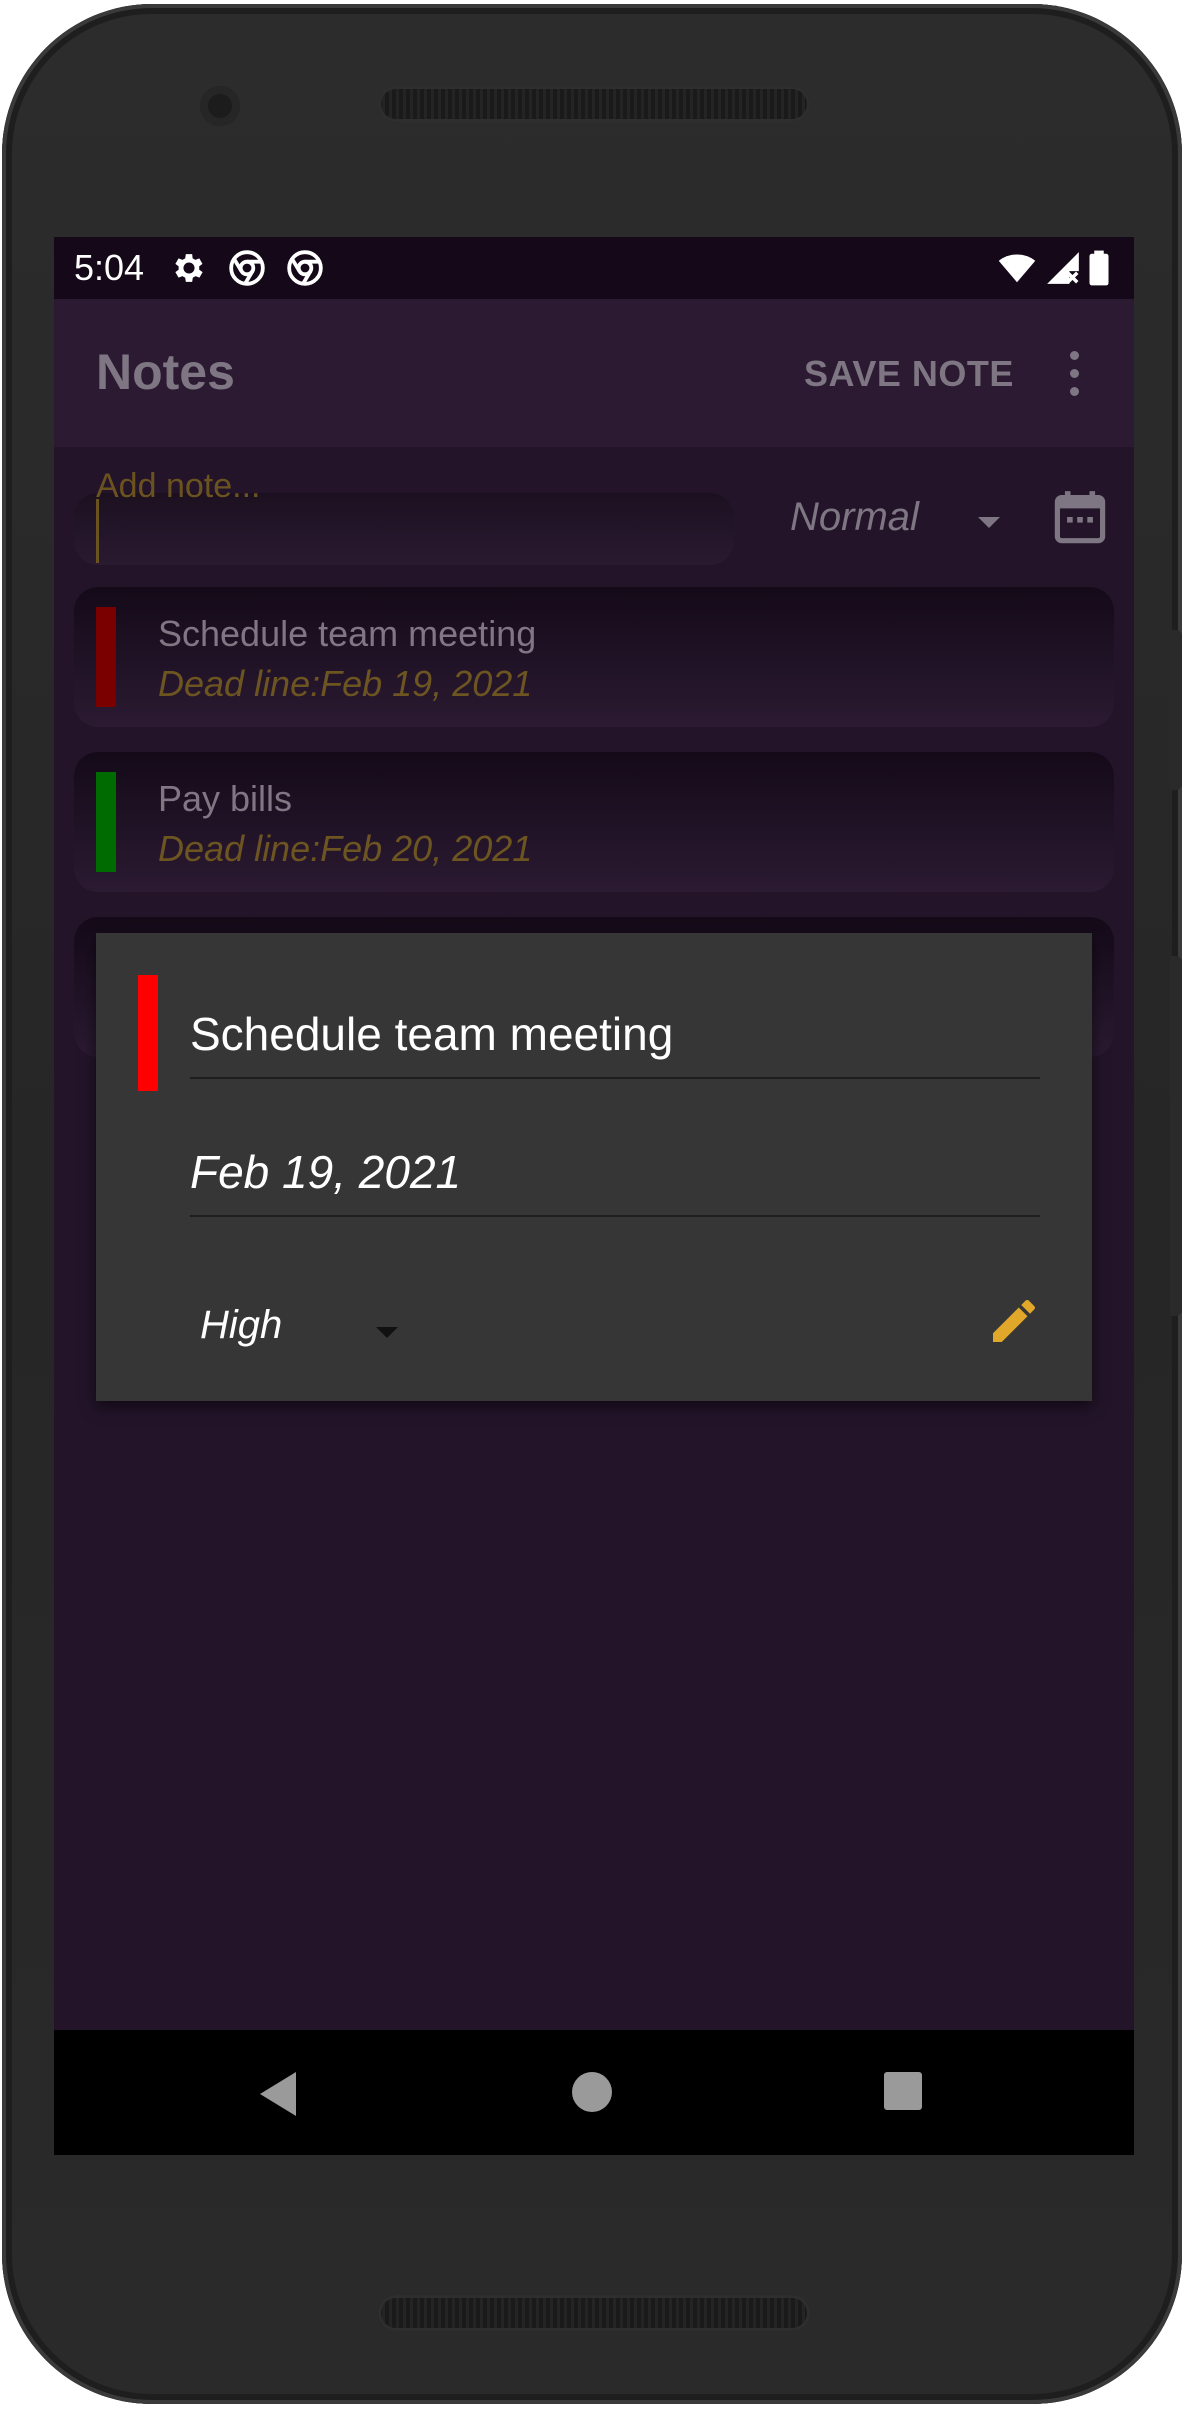  What do you see at coordinates (594, 104) in the screenshot?
I see `earpiece-speaker` at bounding box center [594, 104].